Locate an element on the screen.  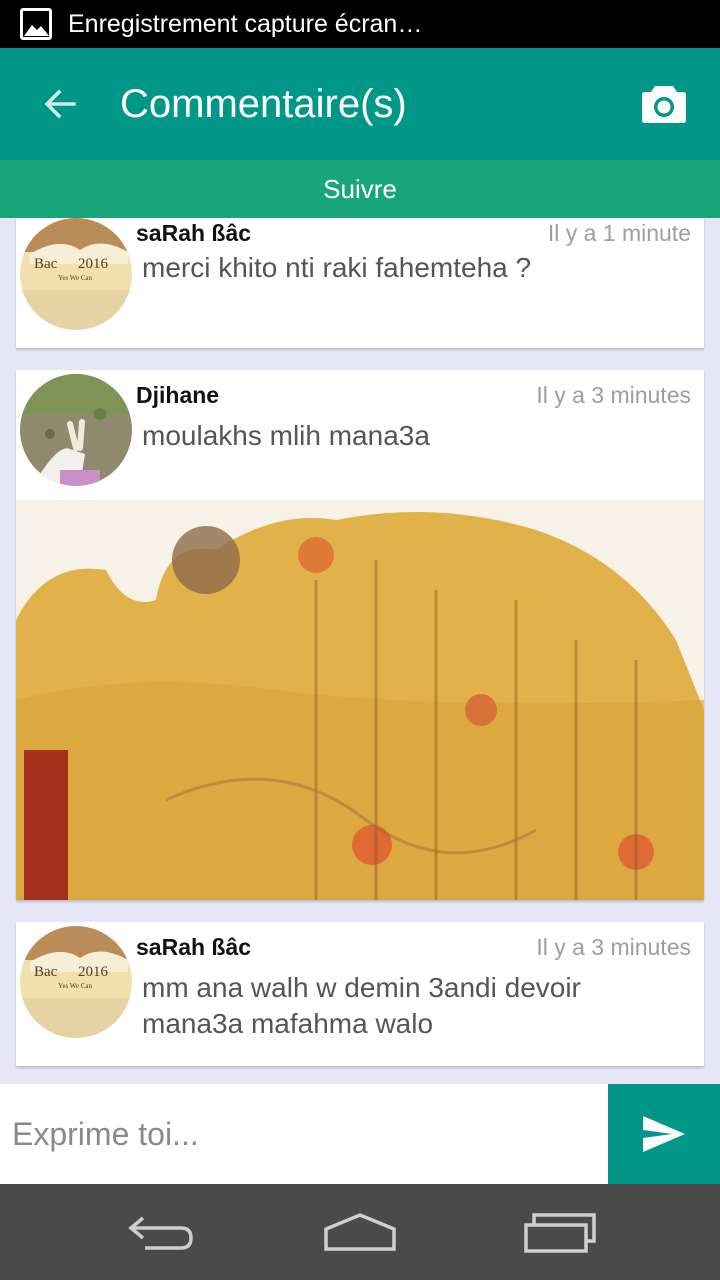
avatar is located at coordinates (76, 430).